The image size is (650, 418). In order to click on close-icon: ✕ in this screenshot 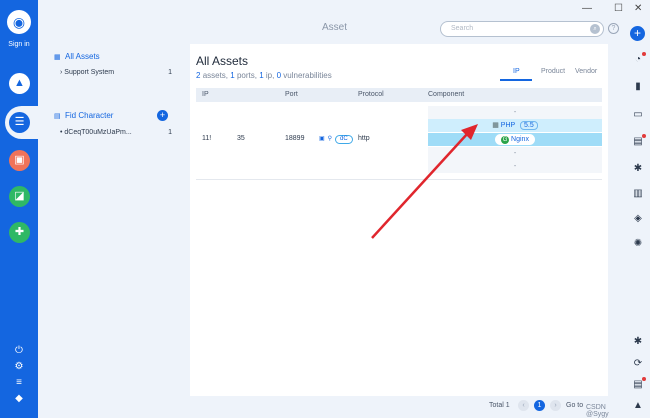, I will do `click(638, 8)`.